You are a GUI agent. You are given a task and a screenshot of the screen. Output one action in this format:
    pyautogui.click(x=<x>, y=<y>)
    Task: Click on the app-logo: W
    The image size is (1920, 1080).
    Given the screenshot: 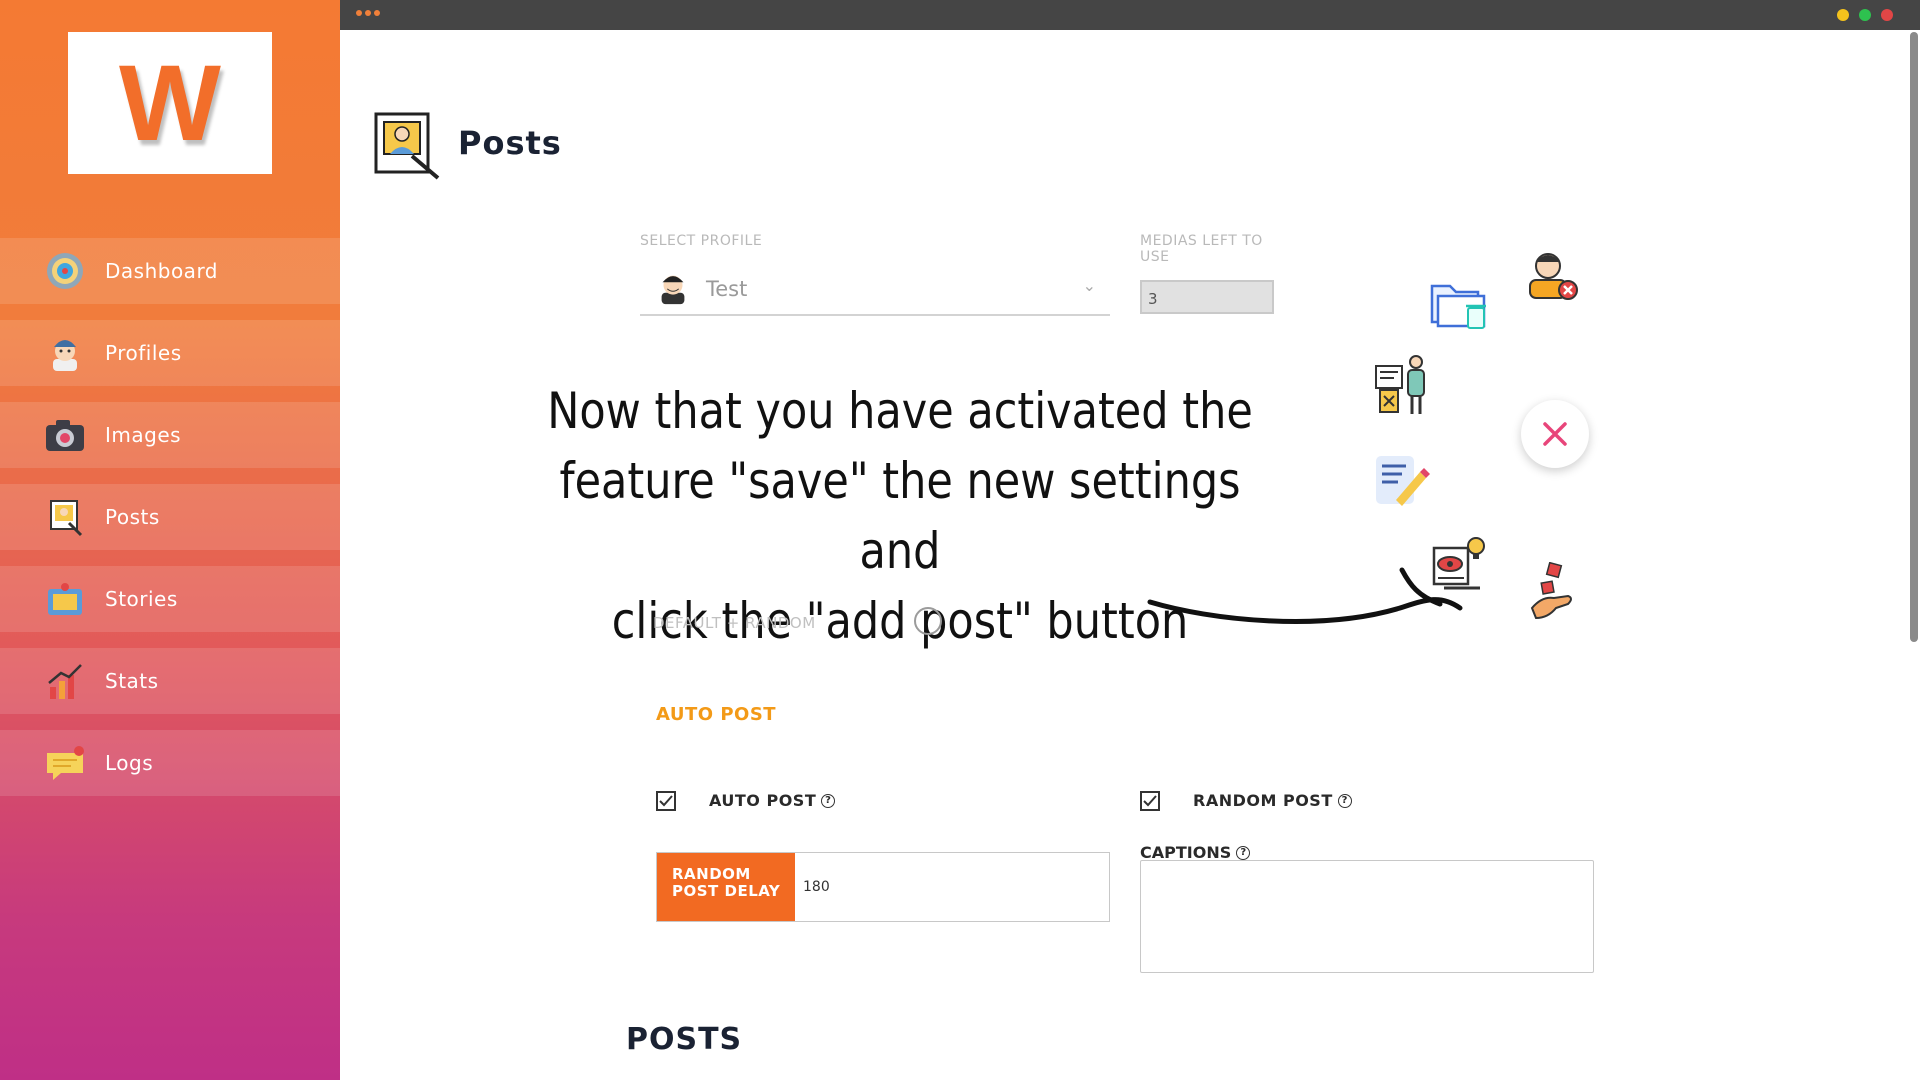 What is the action you would take?
    pyautogui.click(x=170, y=103)
    